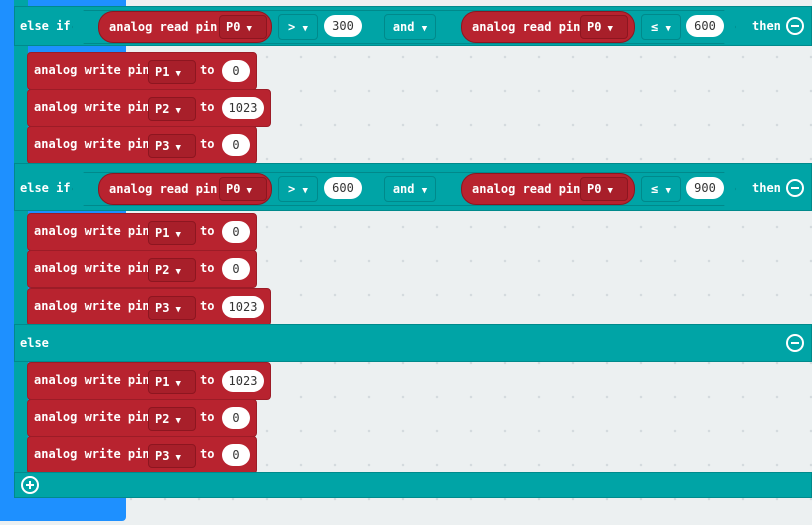  I want to click on else-keyword: else, so click(34, 343).